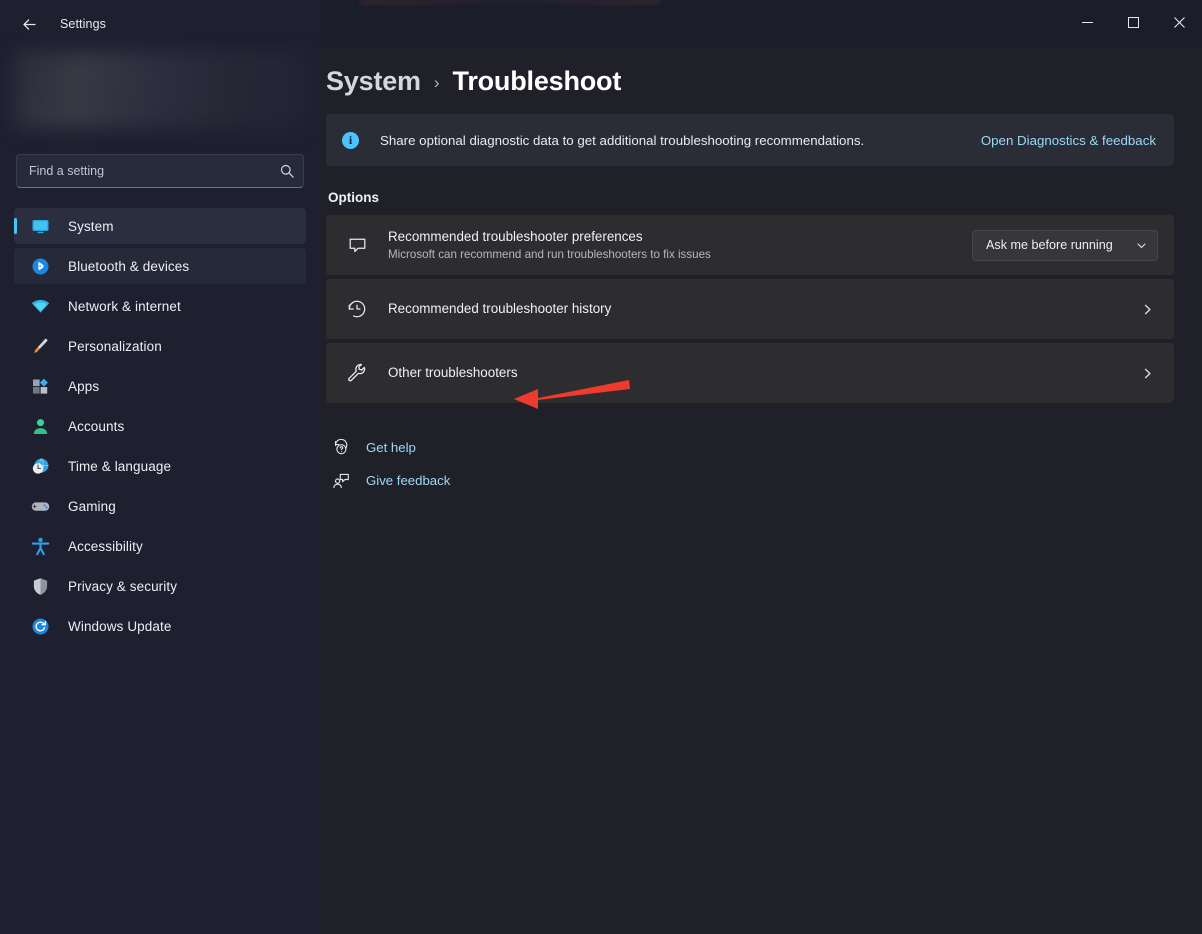 This screenshot has width=1202, height=934. What do you see at coordinates (115, 346) in the screenshot?
I see `sidebar-item-label: Personalization` at bounding box center [115, 346].